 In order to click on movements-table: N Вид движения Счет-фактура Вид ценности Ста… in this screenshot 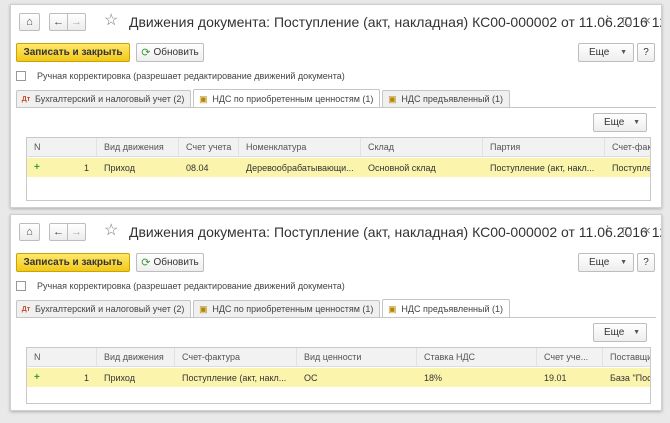, I will do `click(338, 375)`.